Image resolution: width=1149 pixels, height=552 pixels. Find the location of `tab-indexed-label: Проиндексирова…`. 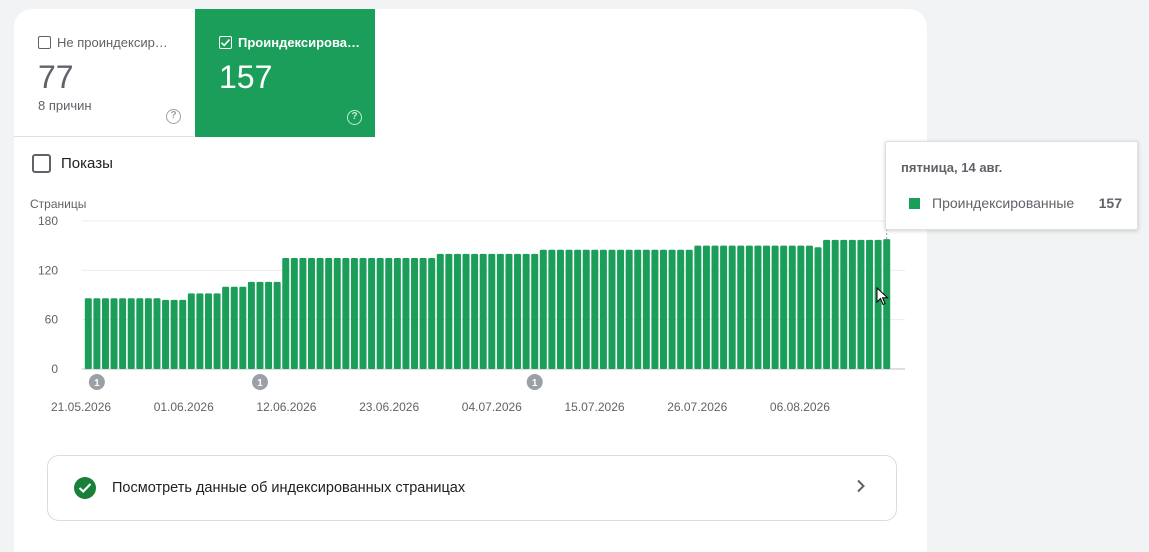

tab-indexed-label: Проиндексирова… is located at coordinates (299, 42).